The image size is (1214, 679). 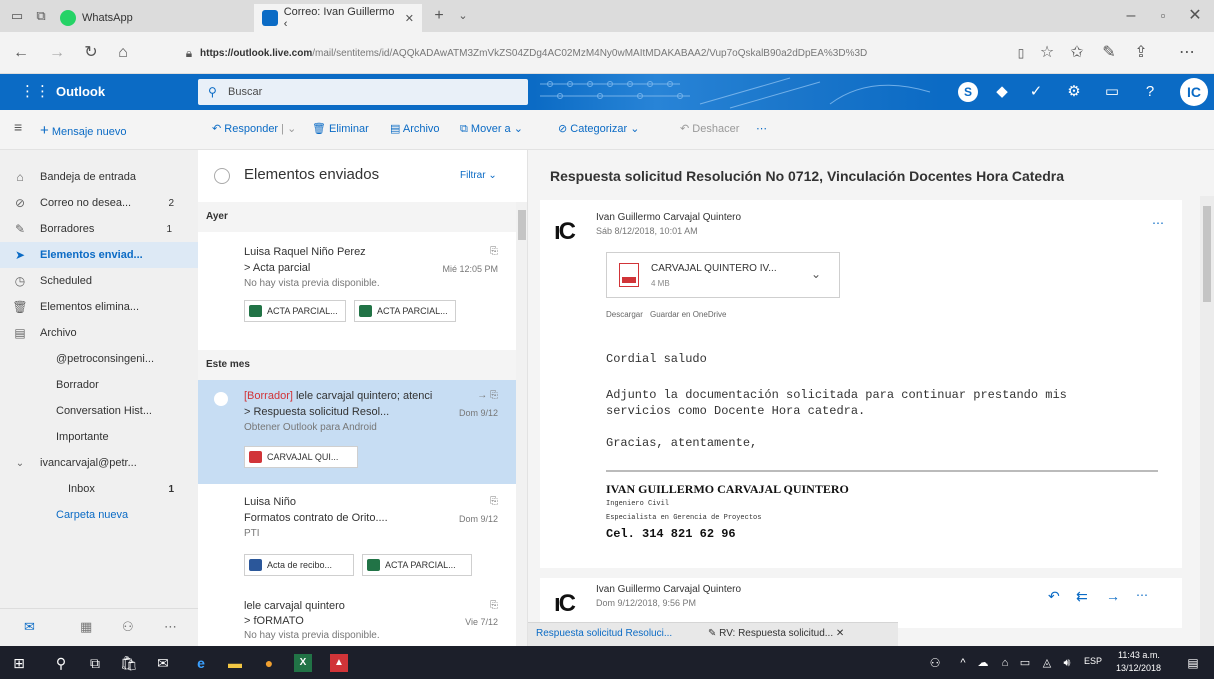 I want to click on maximize-icon: ▫, so click(x=1163, y=16).